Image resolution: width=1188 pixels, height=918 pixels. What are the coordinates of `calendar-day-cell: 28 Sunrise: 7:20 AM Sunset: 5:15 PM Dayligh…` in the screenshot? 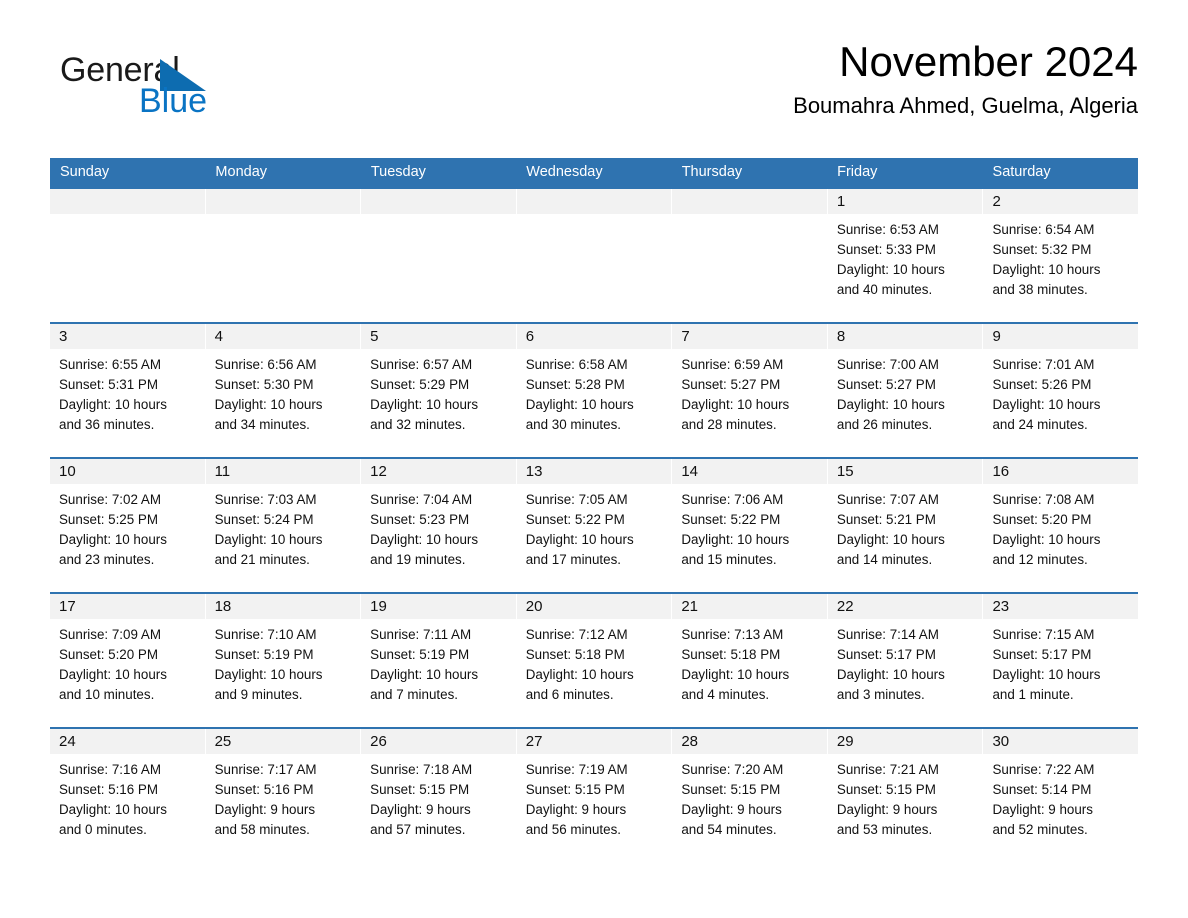 It's located at (750, 795).